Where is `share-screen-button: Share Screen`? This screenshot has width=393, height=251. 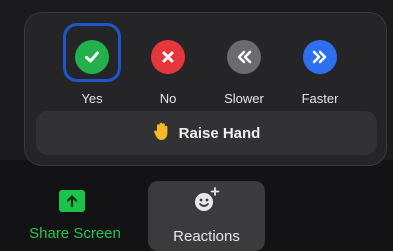 share-screen-button: Share Screen is located at coordinates (75, 213).